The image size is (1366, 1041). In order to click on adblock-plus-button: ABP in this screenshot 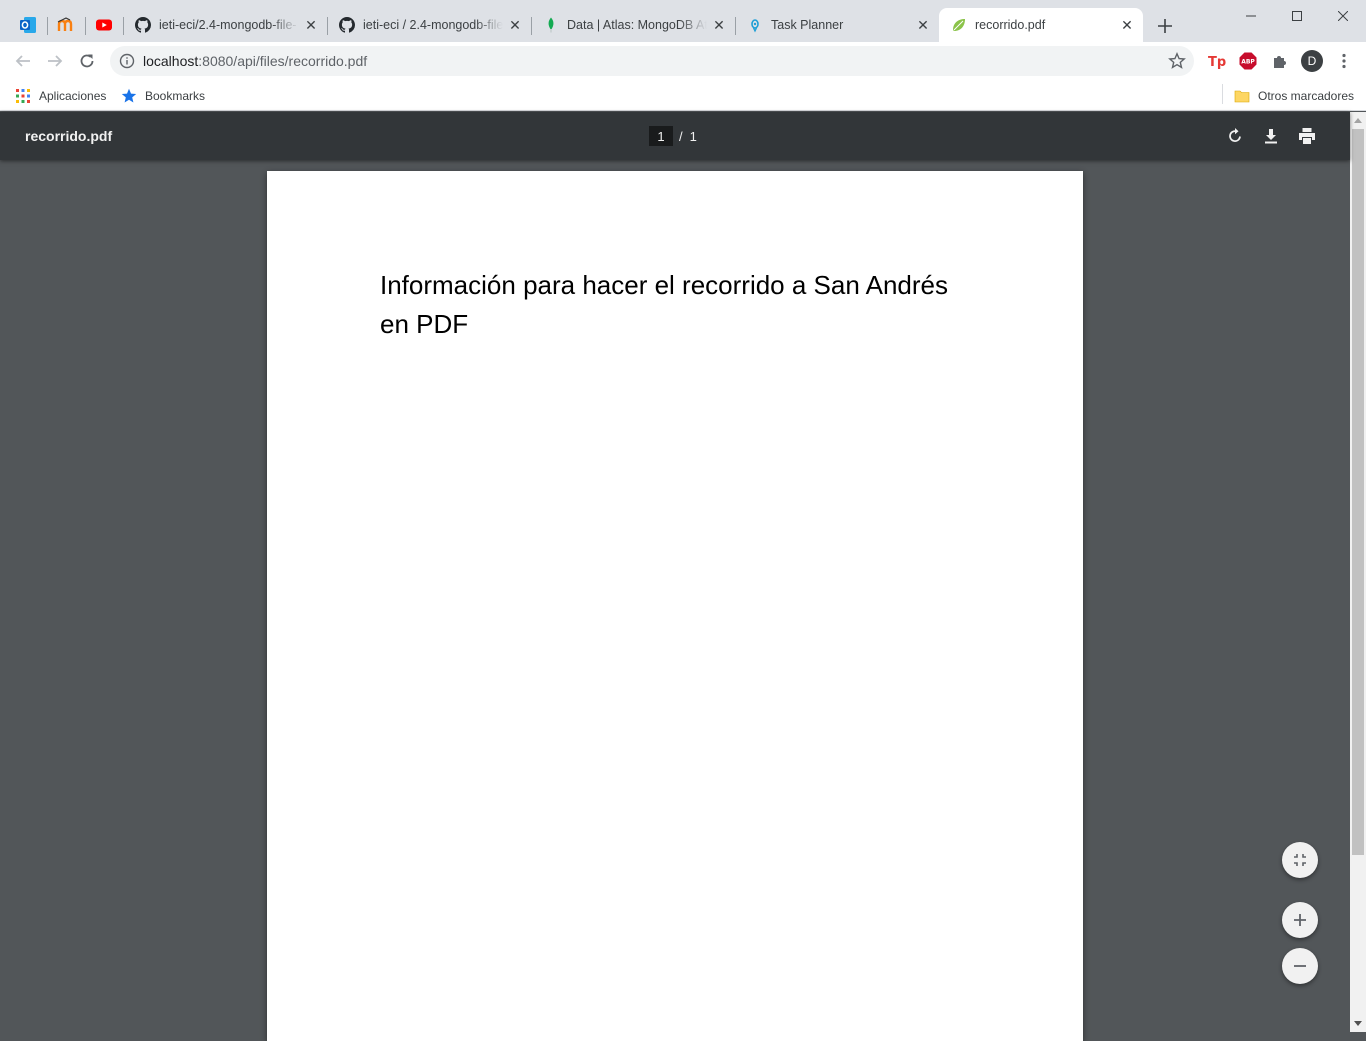, I will do `click(1248, 61)`.